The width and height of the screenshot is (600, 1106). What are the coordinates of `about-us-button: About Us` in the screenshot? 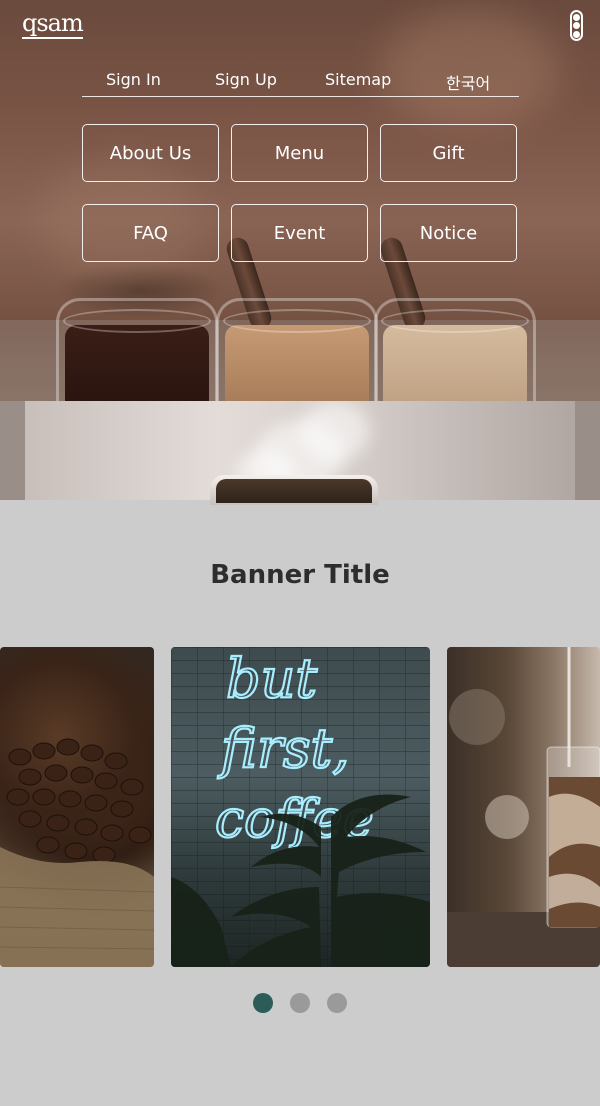 It's located at (150, 153).